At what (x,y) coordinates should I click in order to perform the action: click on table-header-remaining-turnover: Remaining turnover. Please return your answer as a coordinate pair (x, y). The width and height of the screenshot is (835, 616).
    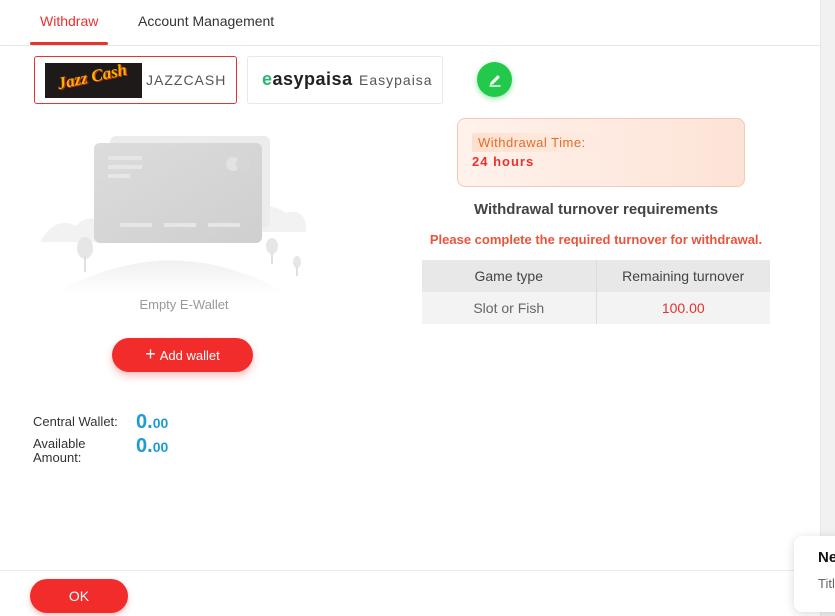
    Looking at the image, I should click on (683, 276).